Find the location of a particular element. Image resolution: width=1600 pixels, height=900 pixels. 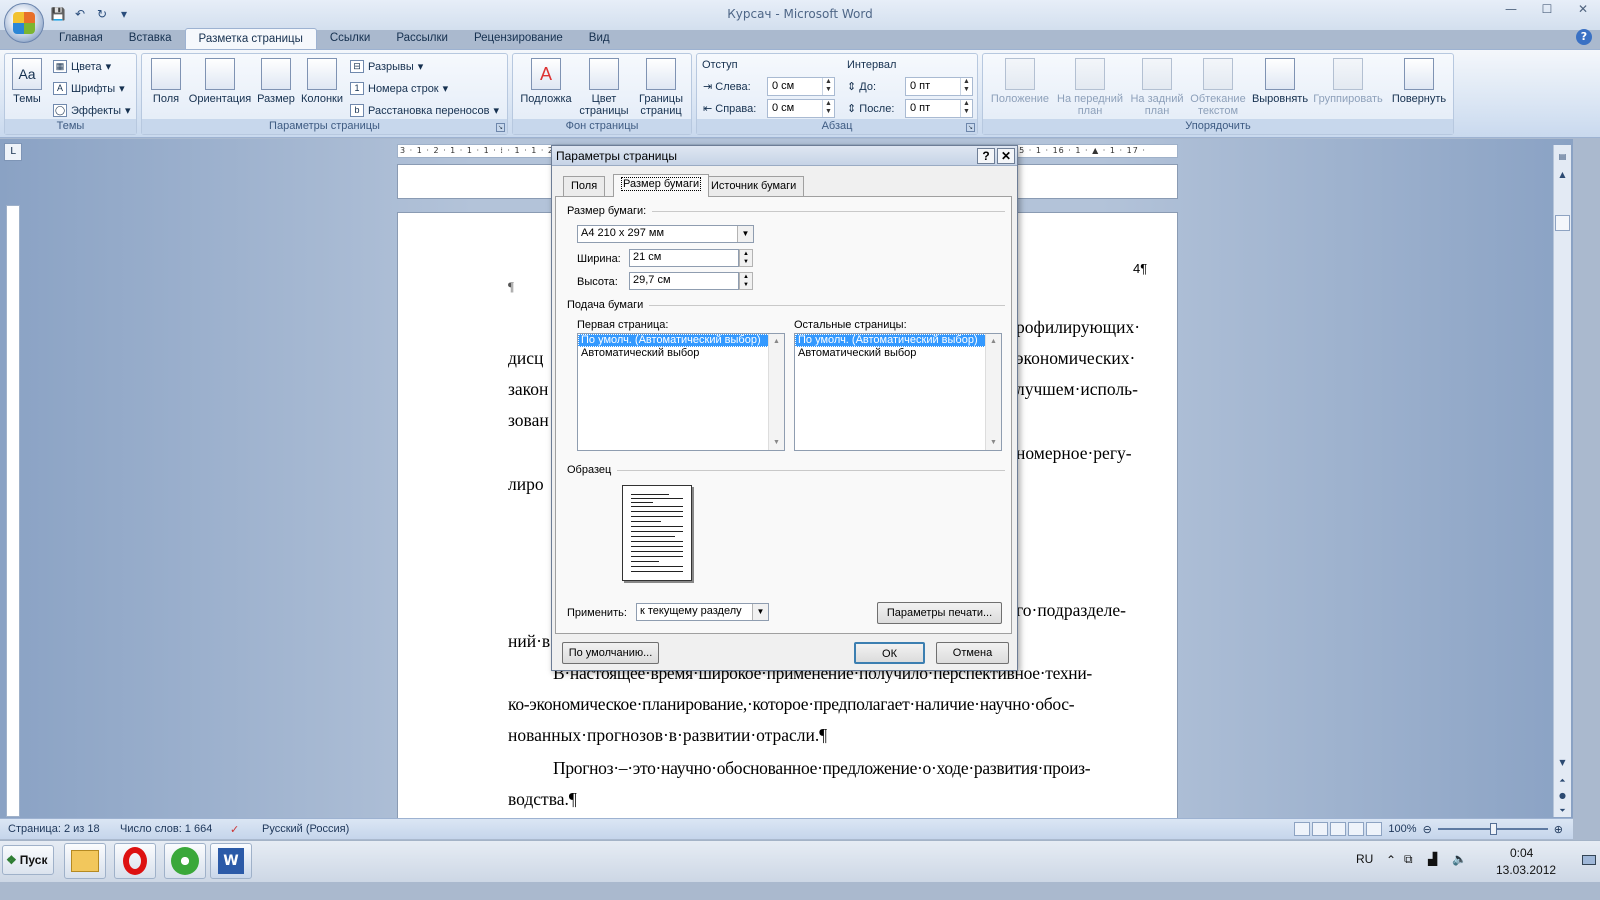

device-icon: ⧉ is located at coordinates (1408, 859).